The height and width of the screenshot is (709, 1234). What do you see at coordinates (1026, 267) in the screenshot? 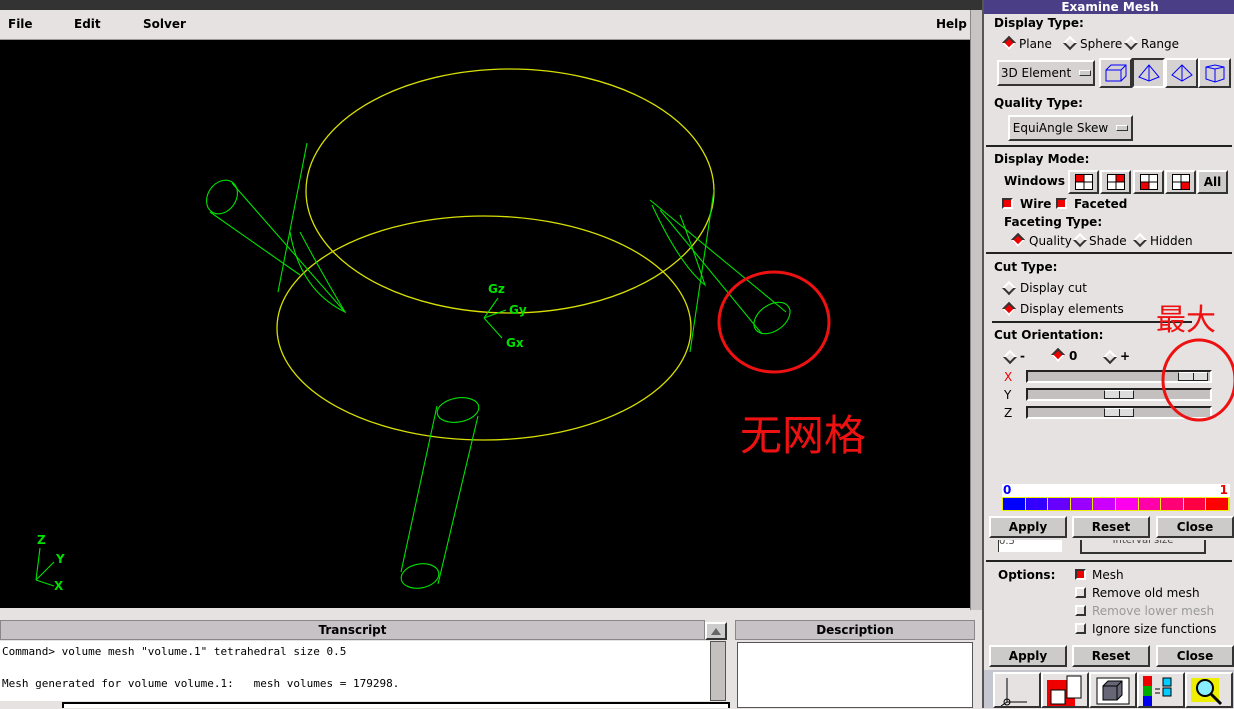
I see `cut-type-label: Cut Type:` at bounding box center [1026, 267].